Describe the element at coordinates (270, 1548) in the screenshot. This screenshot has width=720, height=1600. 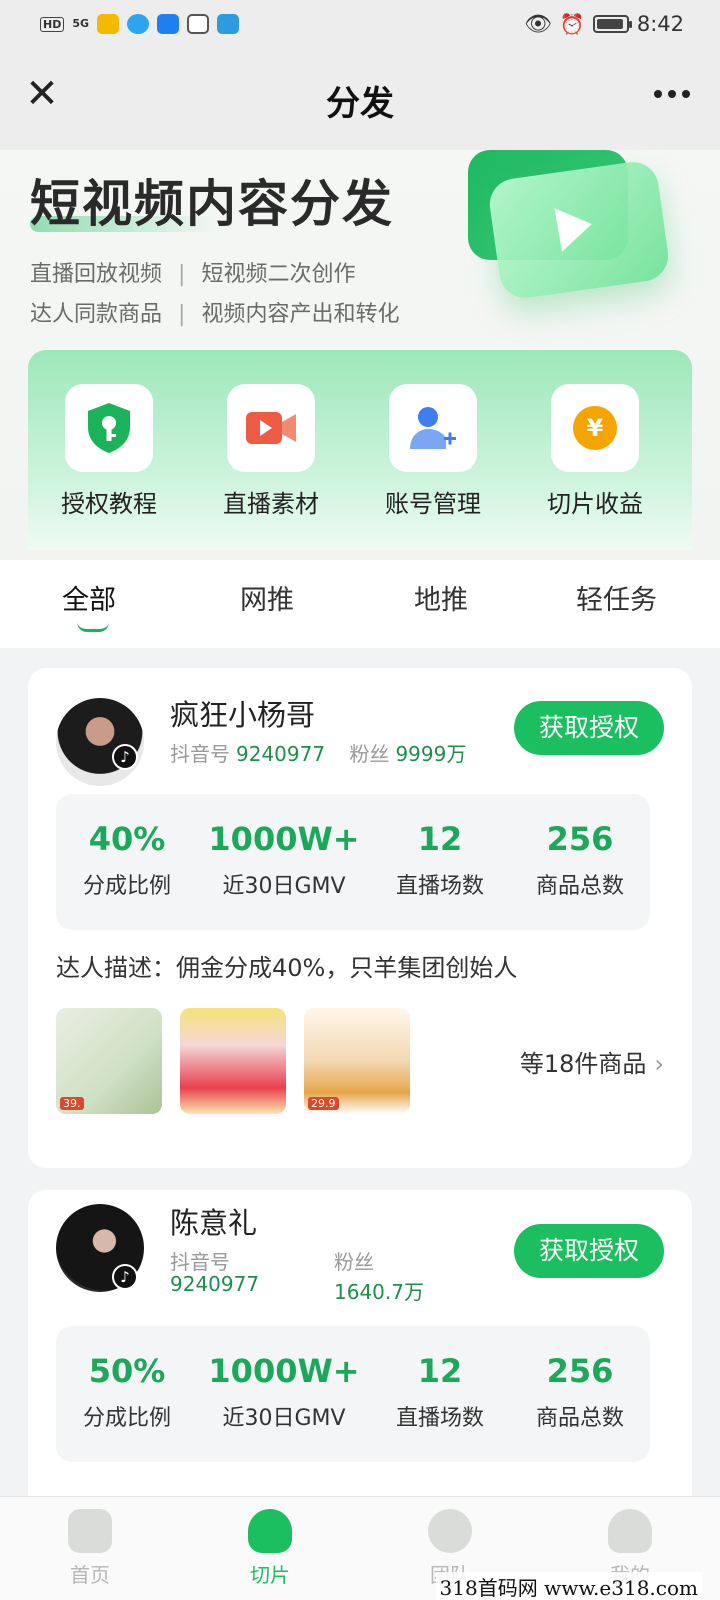
I see `nav-slice: 切片` at that location.